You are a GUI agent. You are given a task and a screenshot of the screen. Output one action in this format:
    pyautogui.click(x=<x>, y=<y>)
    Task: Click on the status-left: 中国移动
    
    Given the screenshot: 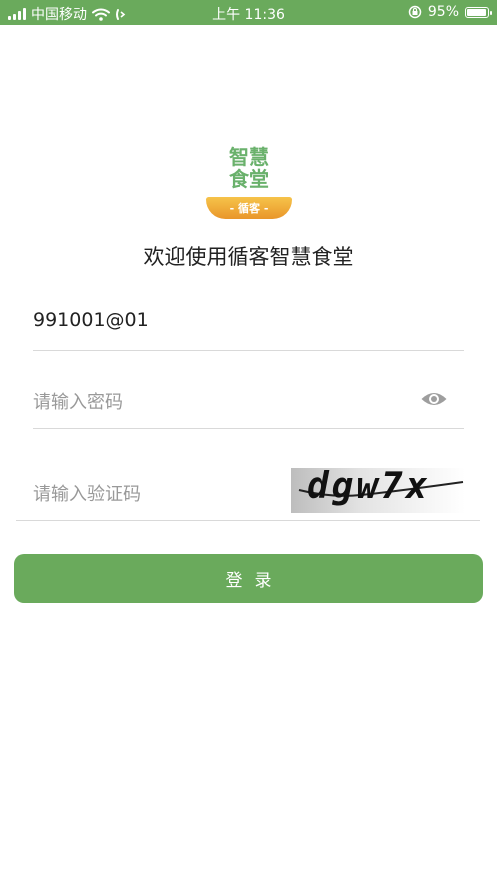 What is the action you would take?
    pyautogui.click(x=67, y=14)
    